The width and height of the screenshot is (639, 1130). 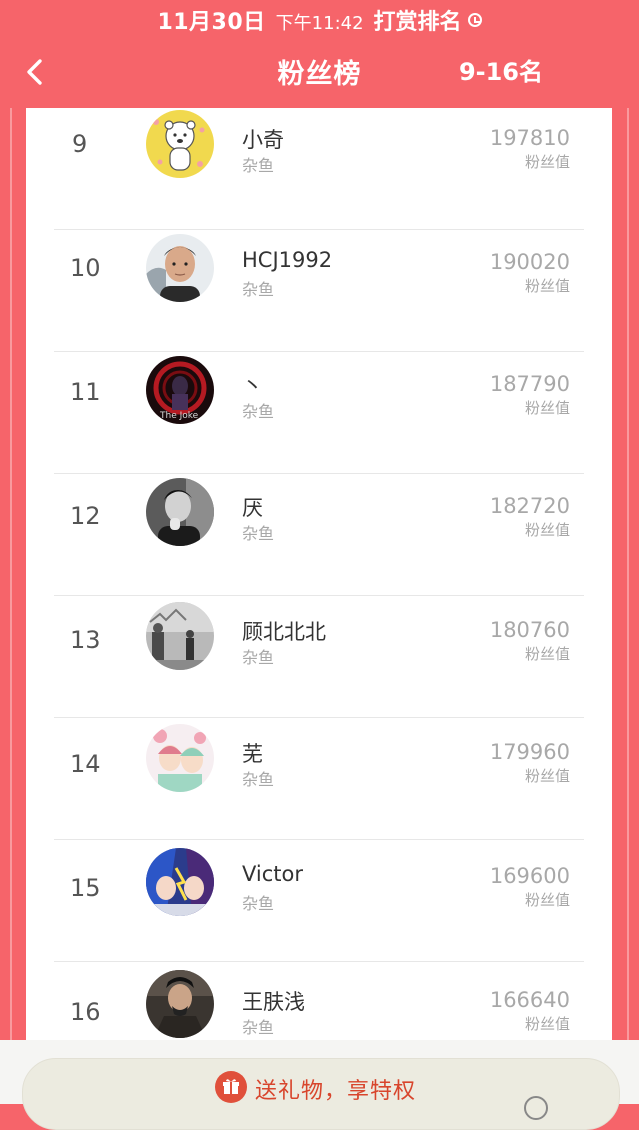 What do you see at coordinates (211, 22) in the screenshot?
I see `status-date: 11月30日` at bounding box center [211, 22].